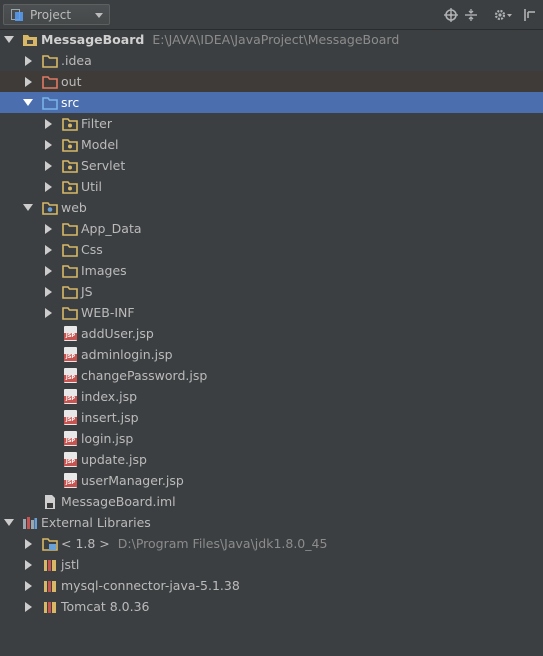 This screenshot has width=543, height=656. Describe the element at coordinates (271, 480) in the screenshot. I see `tree-node-jsp-file: JSP userManager.jsp` at that location.